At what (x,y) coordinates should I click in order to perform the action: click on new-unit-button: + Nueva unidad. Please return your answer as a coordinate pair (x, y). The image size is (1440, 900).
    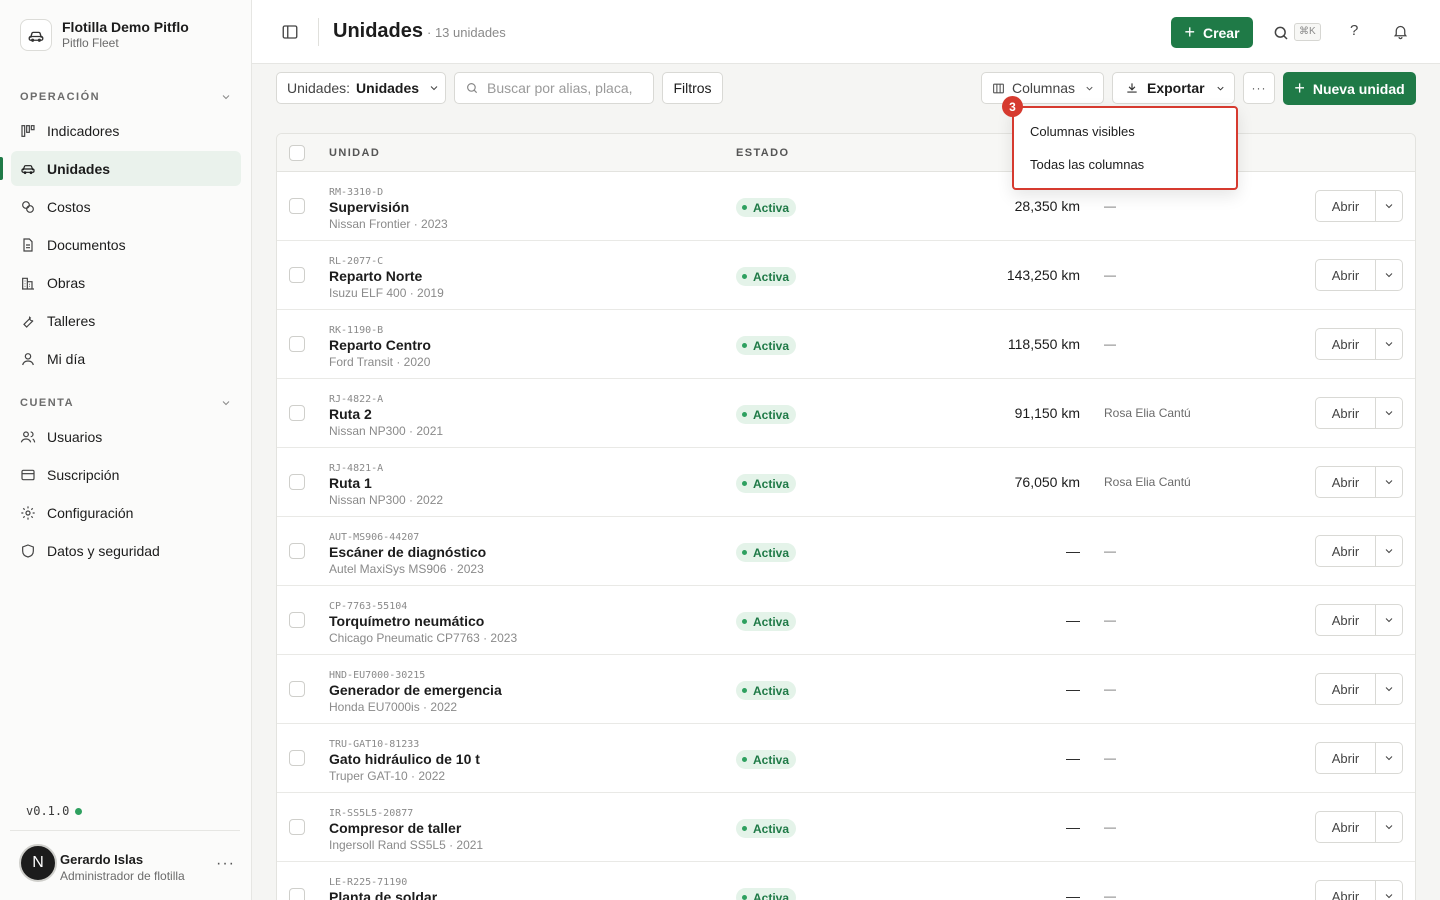
    Looking at the image, I should click on (1349, 88).